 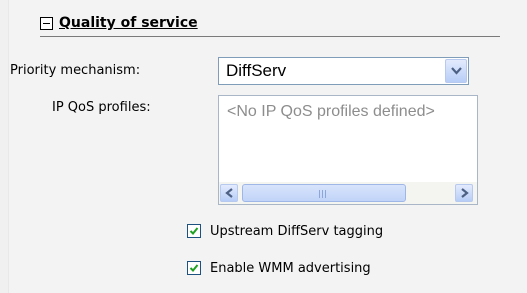 I want to click on grip-icon, so click(x=324, y=194).